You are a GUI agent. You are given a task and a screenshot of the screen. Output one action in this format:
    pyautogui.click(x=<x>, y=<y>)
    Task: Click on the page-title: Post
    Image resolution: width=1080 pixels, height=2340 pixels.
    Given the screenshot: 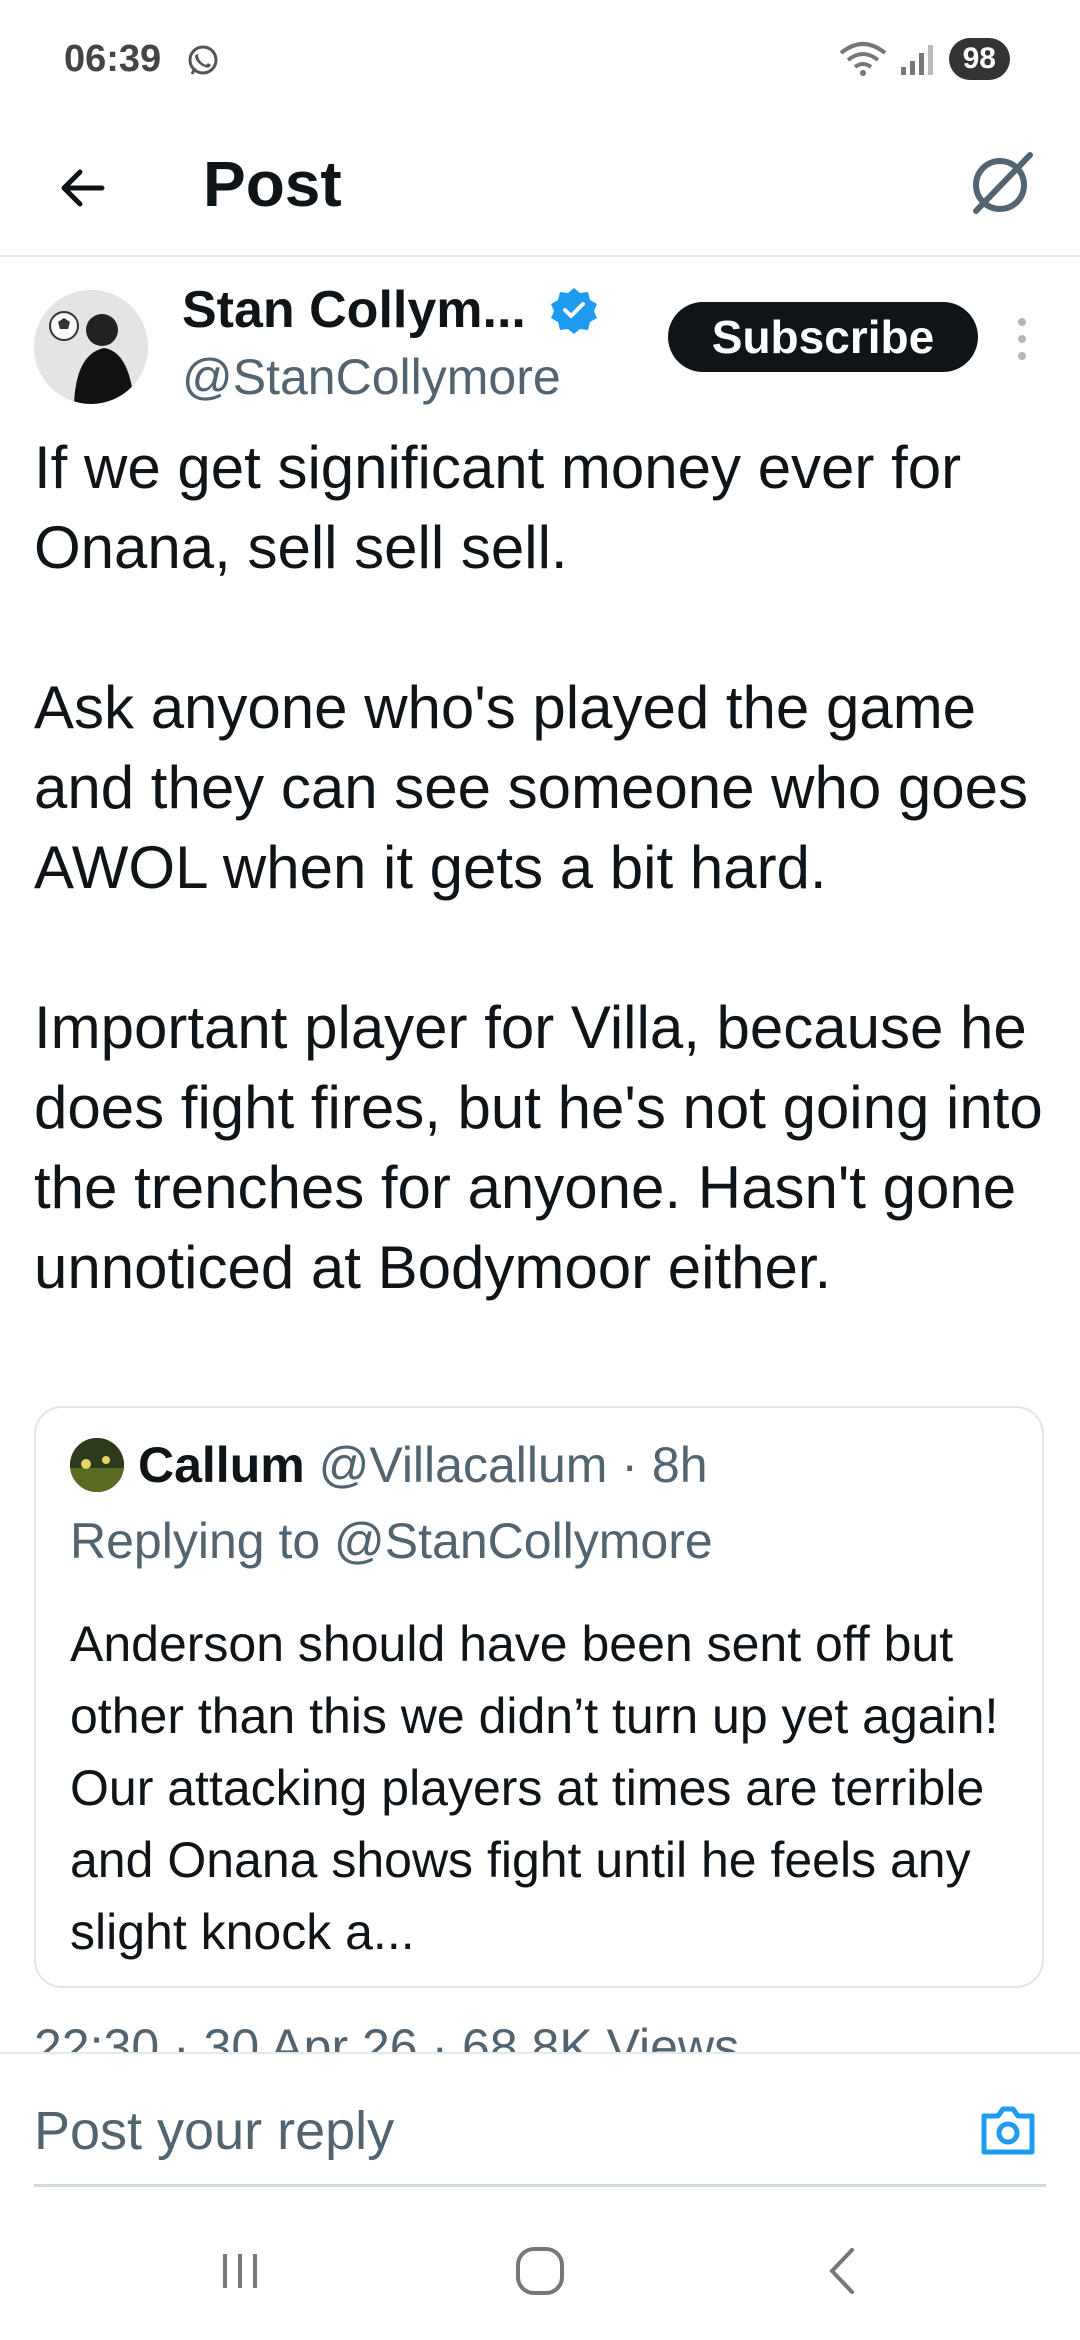 What is the action you would take?
    pyautogui.click(x=272, y=184)
    